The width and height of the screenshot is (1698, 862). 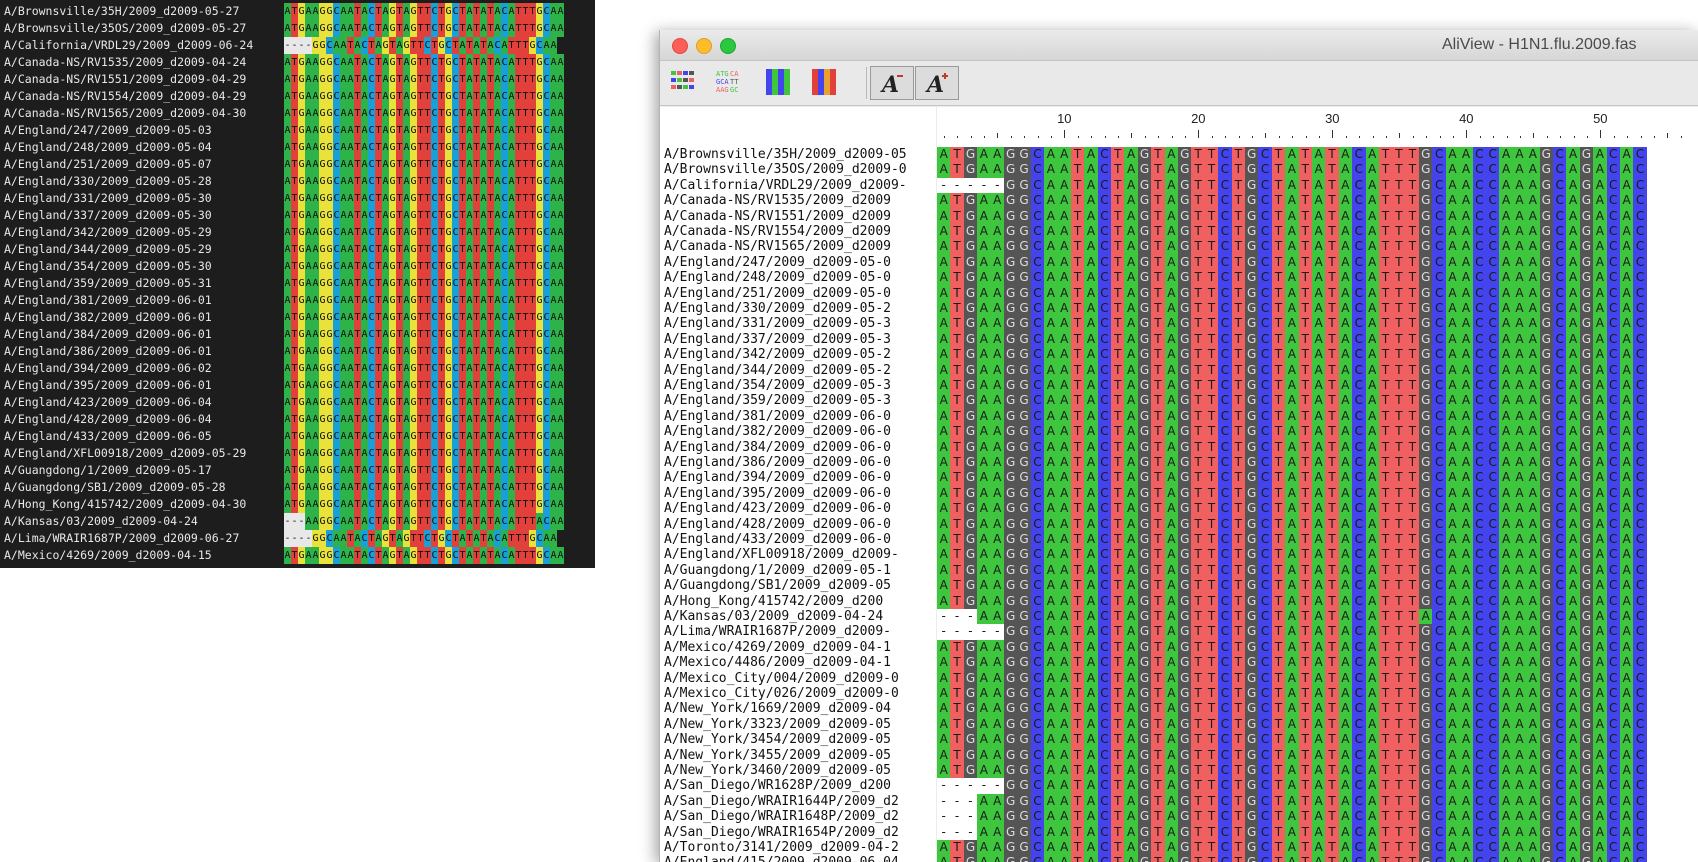 What do you see at coordinates (799, 554) in the screenshot?
I see `sequence-name: A/England/XFL00918/2009_d2009-` at bounding box center [799, 554].